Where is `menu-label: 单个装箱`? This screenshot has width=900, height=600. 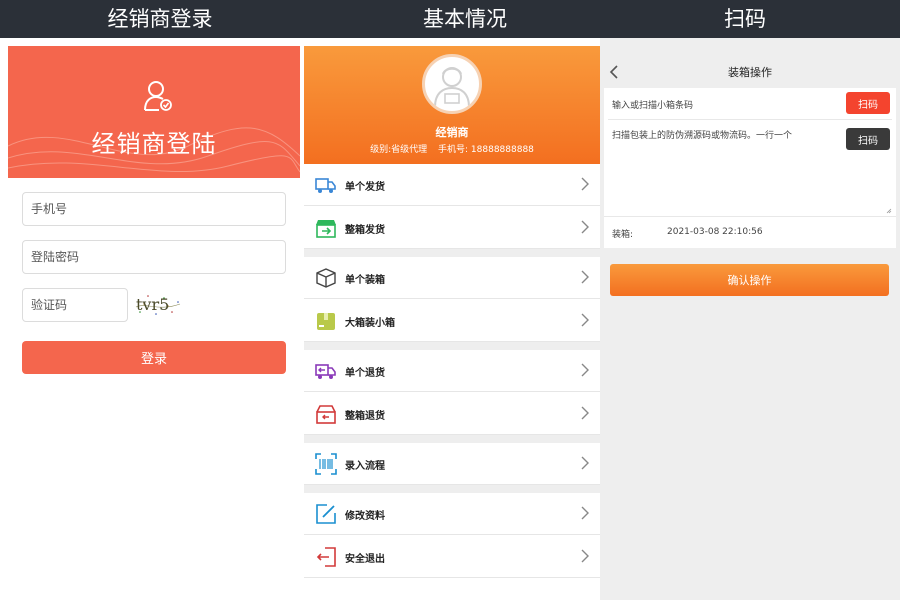 menu-label: 单个装箱 is located at coordinates (365, 280).